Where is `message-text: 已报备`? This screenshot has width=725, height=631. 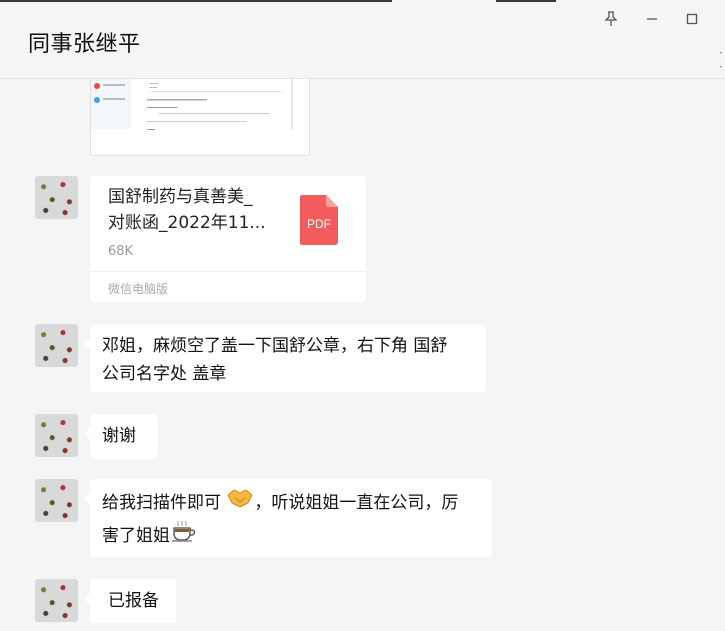 message-text: 已报备 is located at coordinates (133, 601).